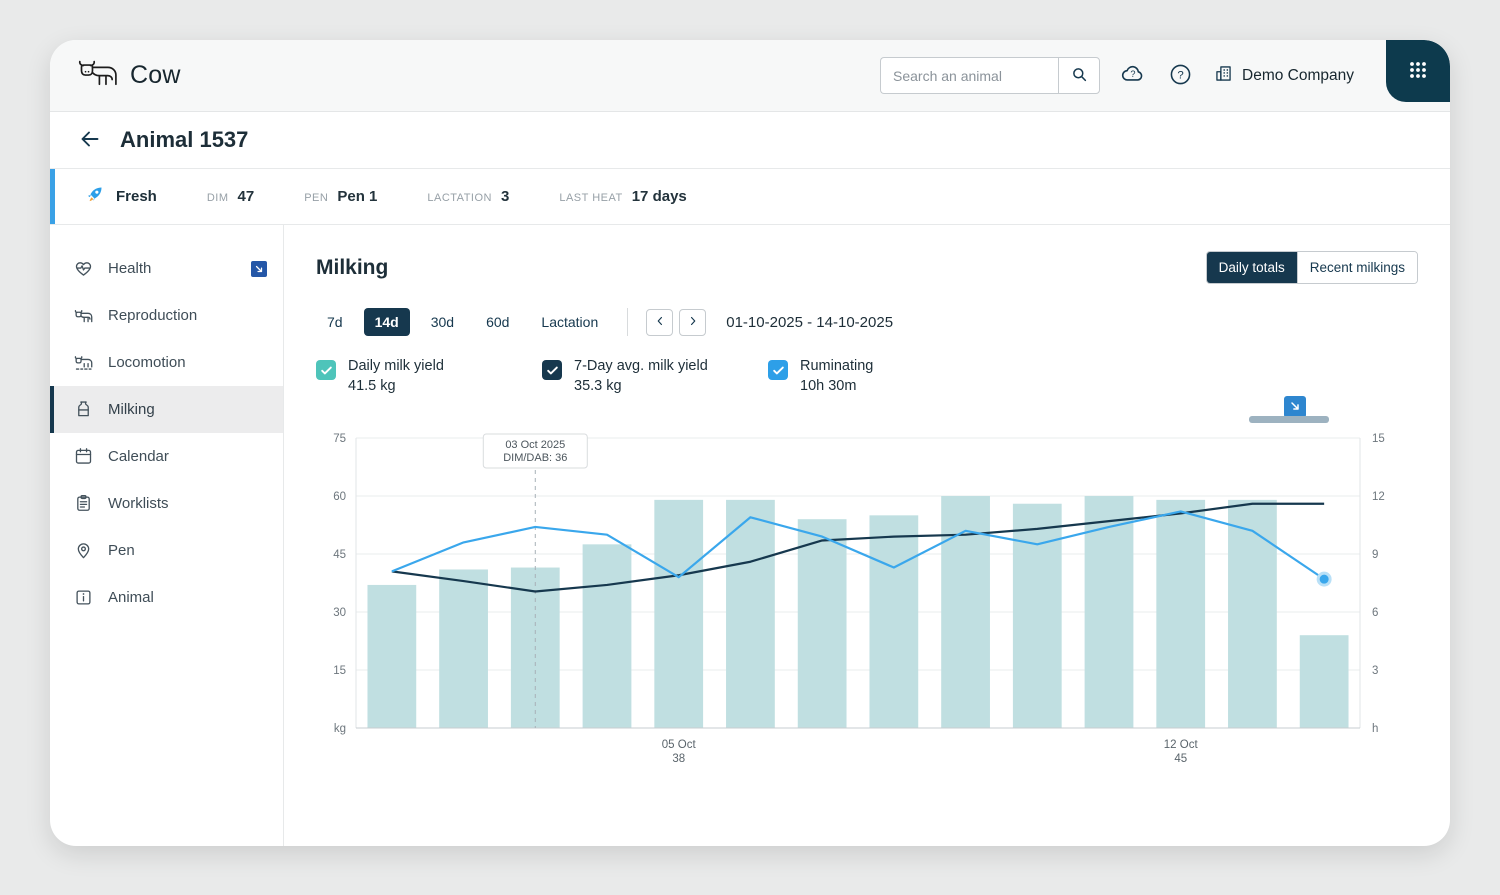 This screenshot has width=1500, height=895. What do you see at coordinates (121, 550) in the screenshot?
I see `sidebar-item-label: Pen` at bounding box center [121, 550].